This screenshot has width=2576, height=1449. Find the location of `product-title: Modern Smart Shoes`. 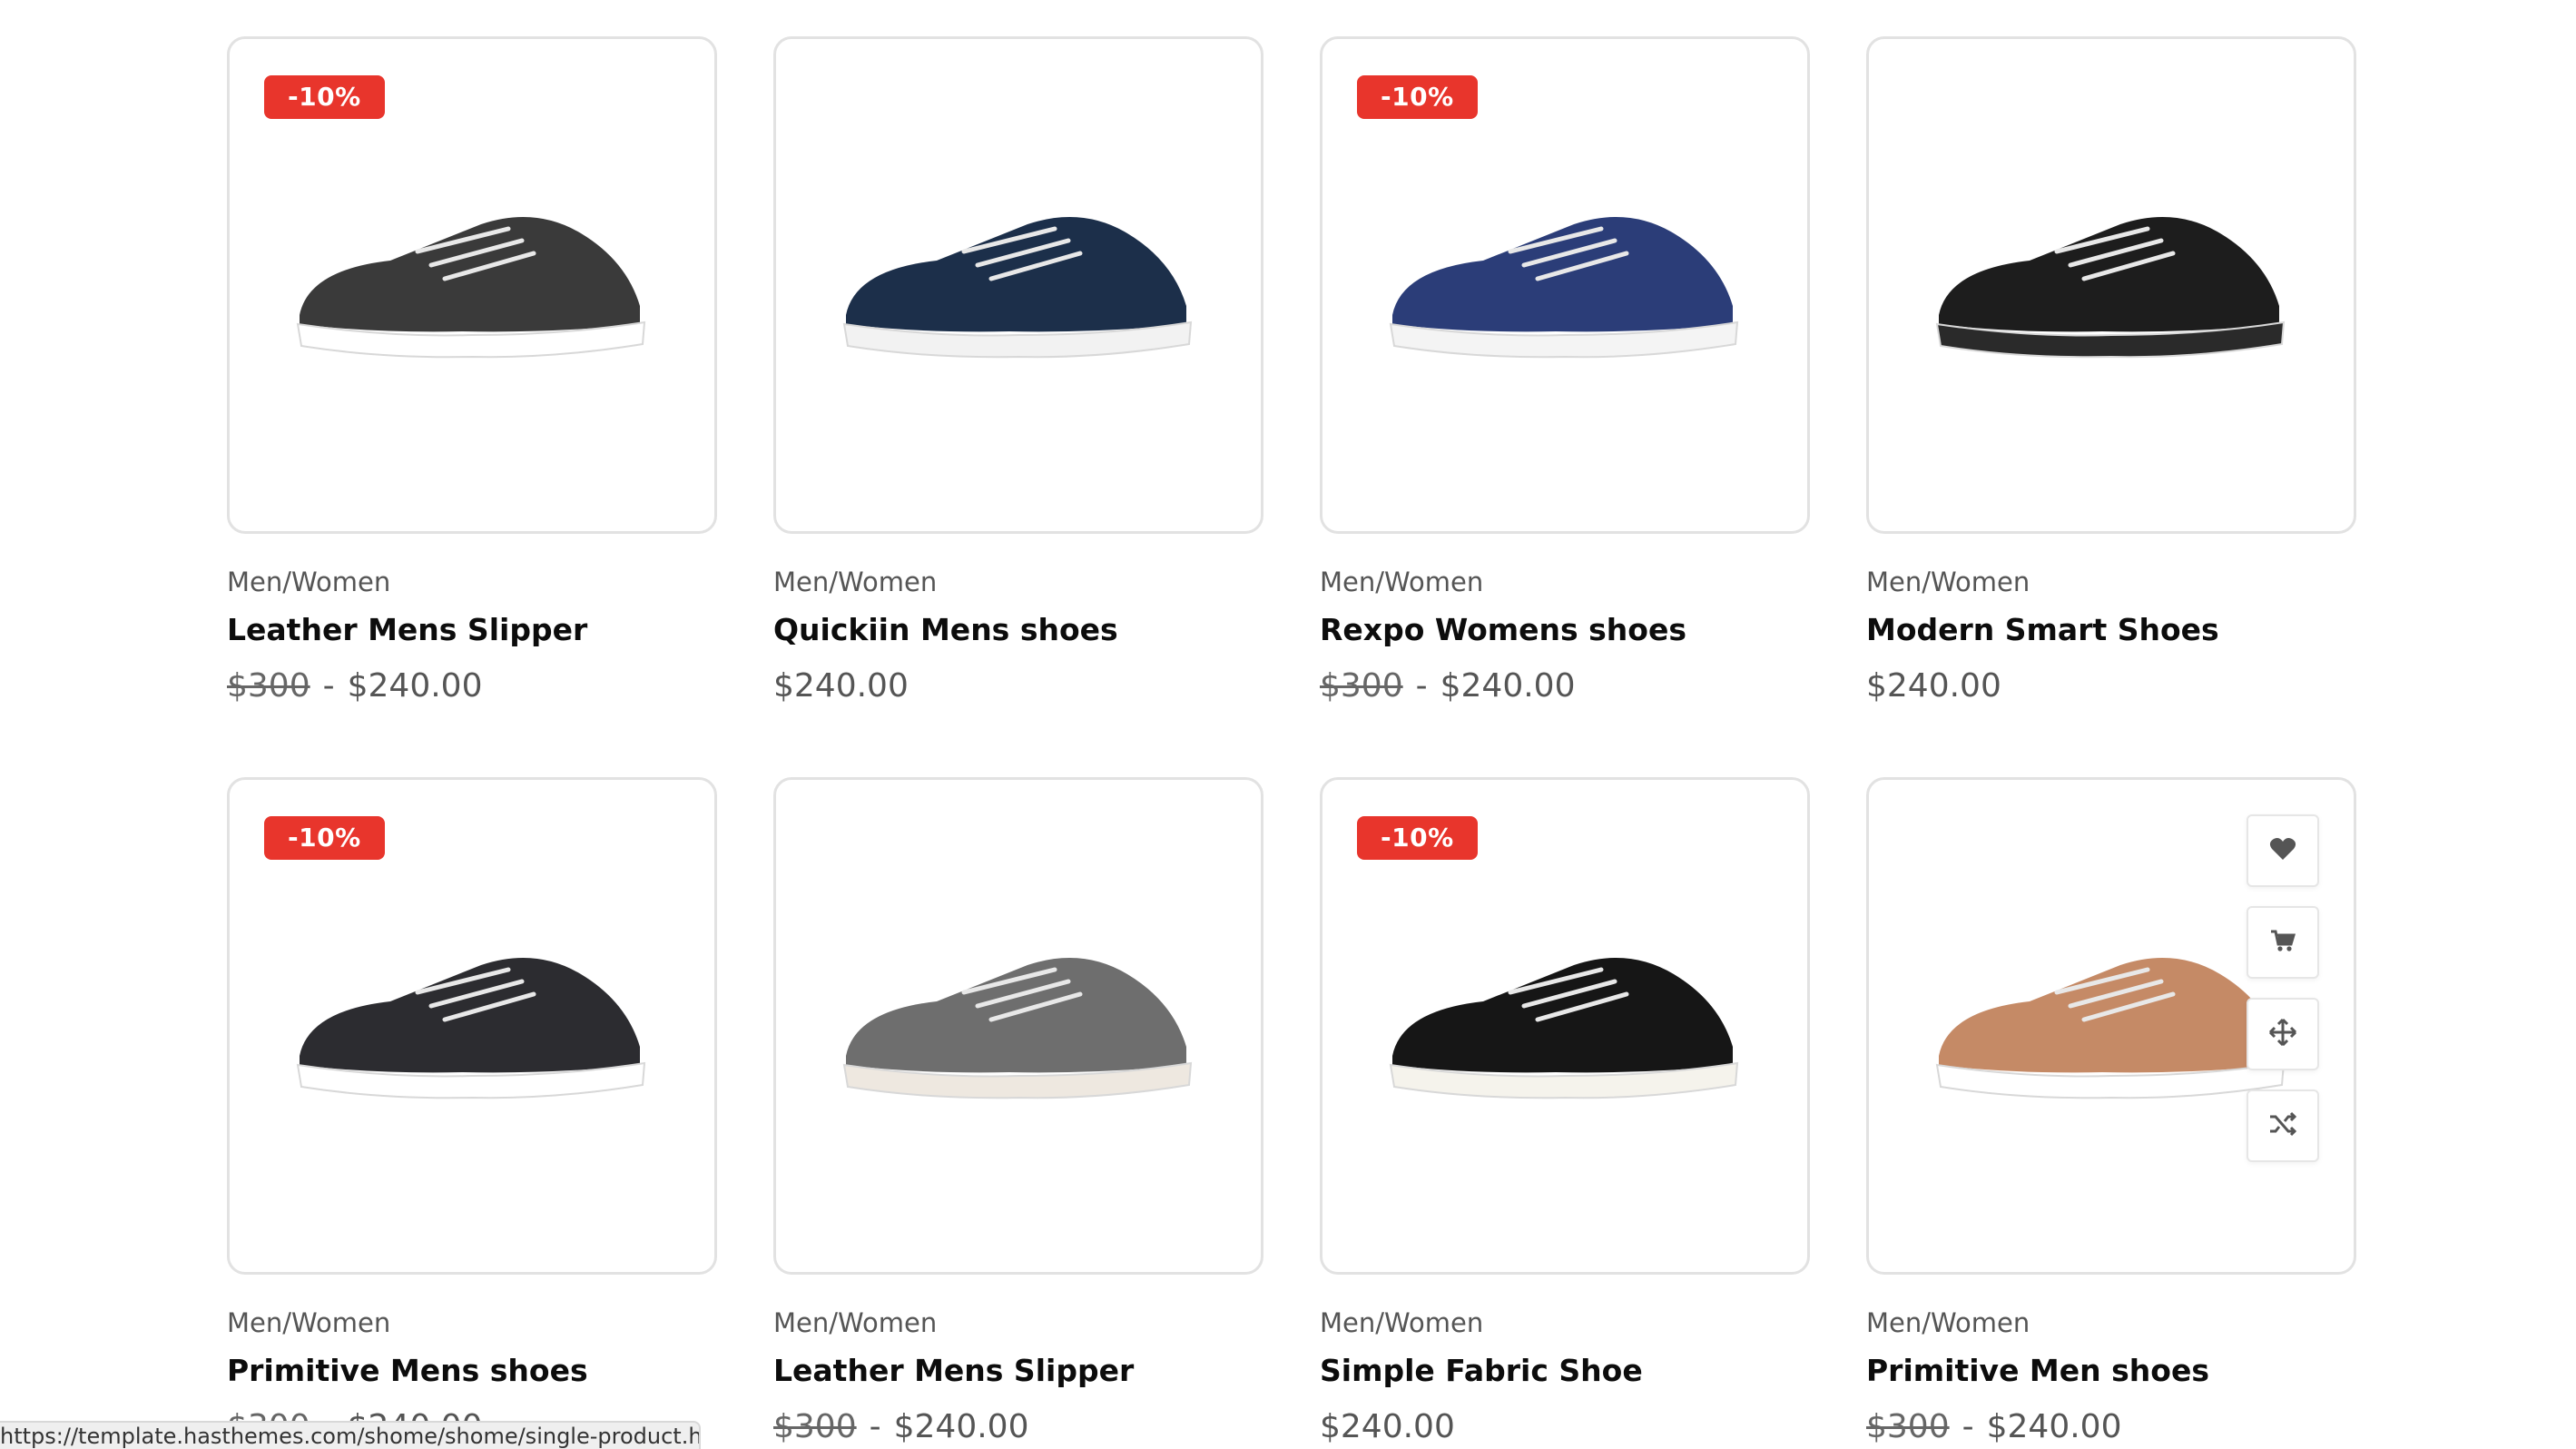

product-title: Modern Smart Shoes is located at coordinates (2111, 630).